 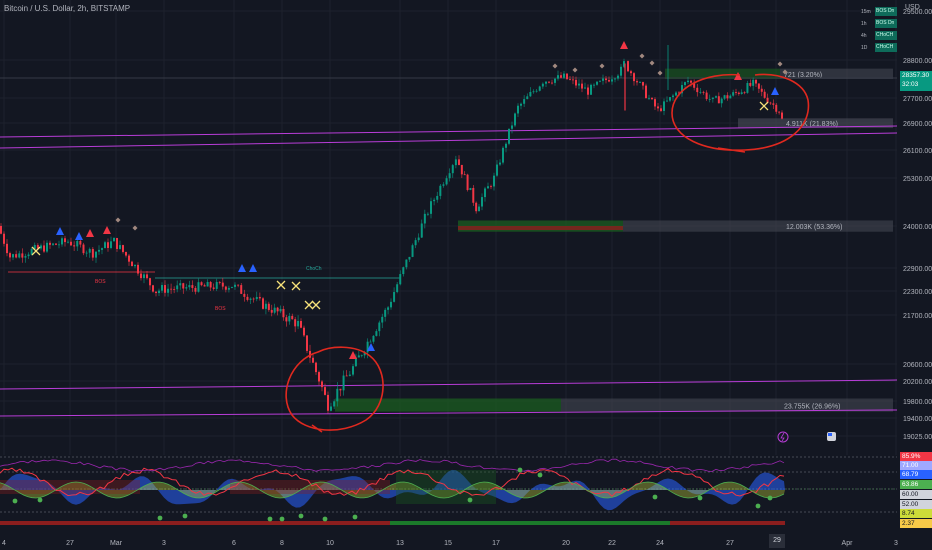 I want to click on range-zone, so click(x=758, y=226).